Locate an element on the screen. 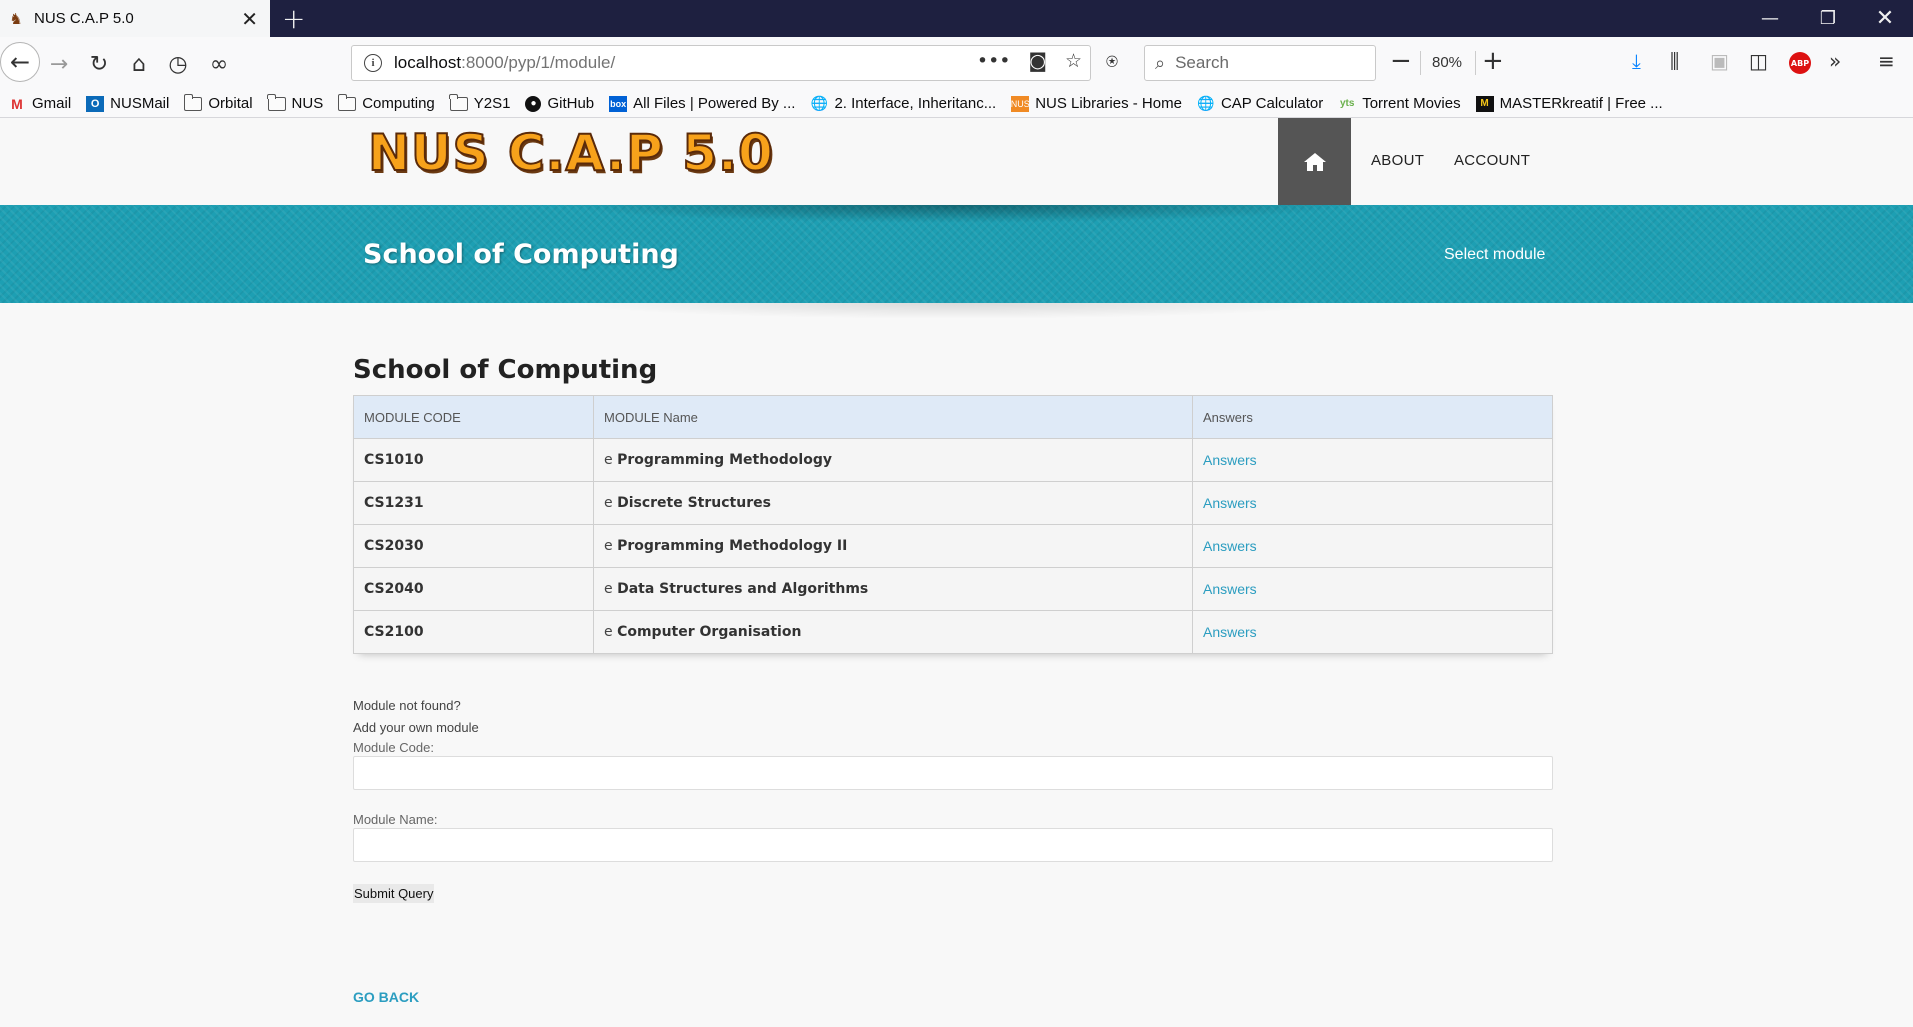 The image size is (1913, 1027). zoom-level: 80% is located at coordinates (1447, 62).